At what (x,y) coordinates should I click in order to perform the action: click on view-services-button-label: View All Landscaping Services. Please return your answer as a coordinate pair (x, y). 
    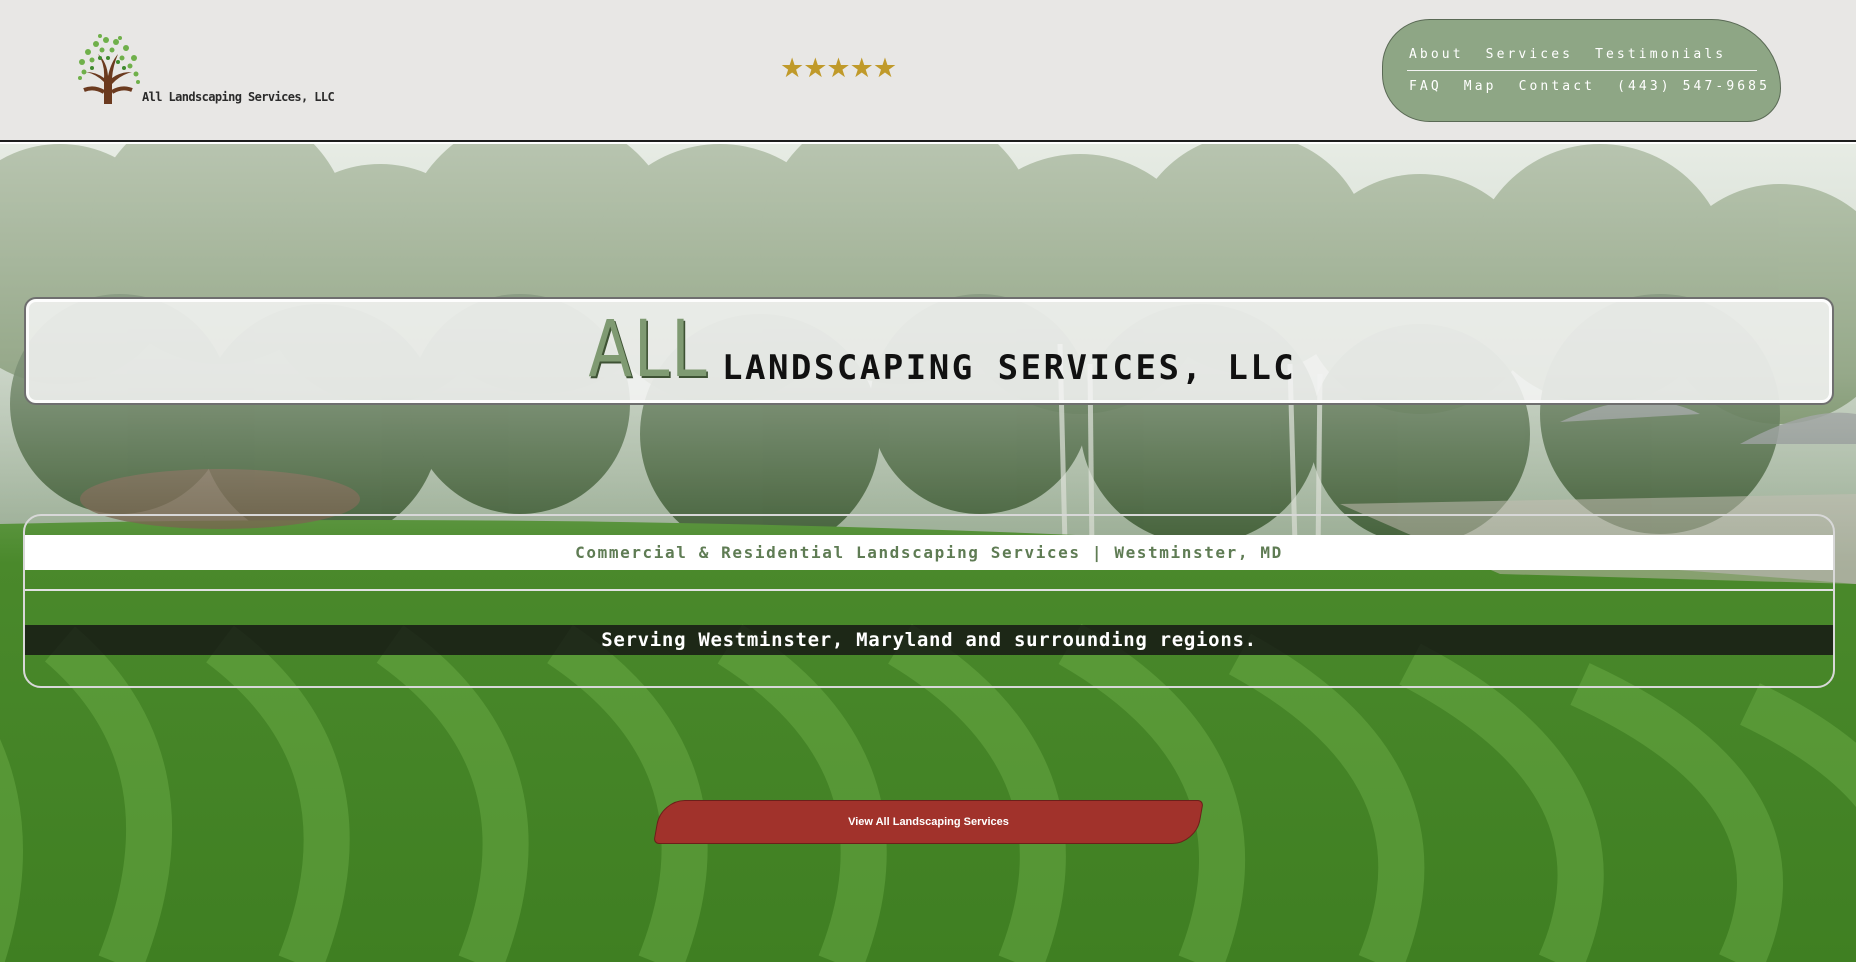
    Looking at the image, I should click on (928, 822).